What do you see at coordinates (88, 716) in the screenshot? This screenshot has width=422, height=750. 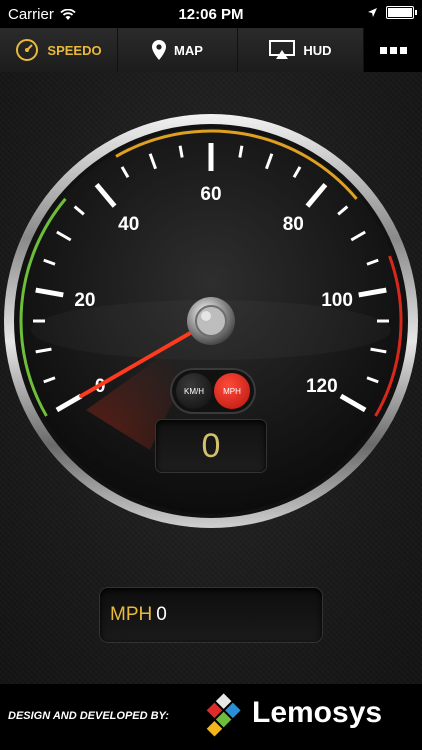 I see `footer-credit: DESIGN AND DEVELOPED BY:` at bounding box center [88, 716].